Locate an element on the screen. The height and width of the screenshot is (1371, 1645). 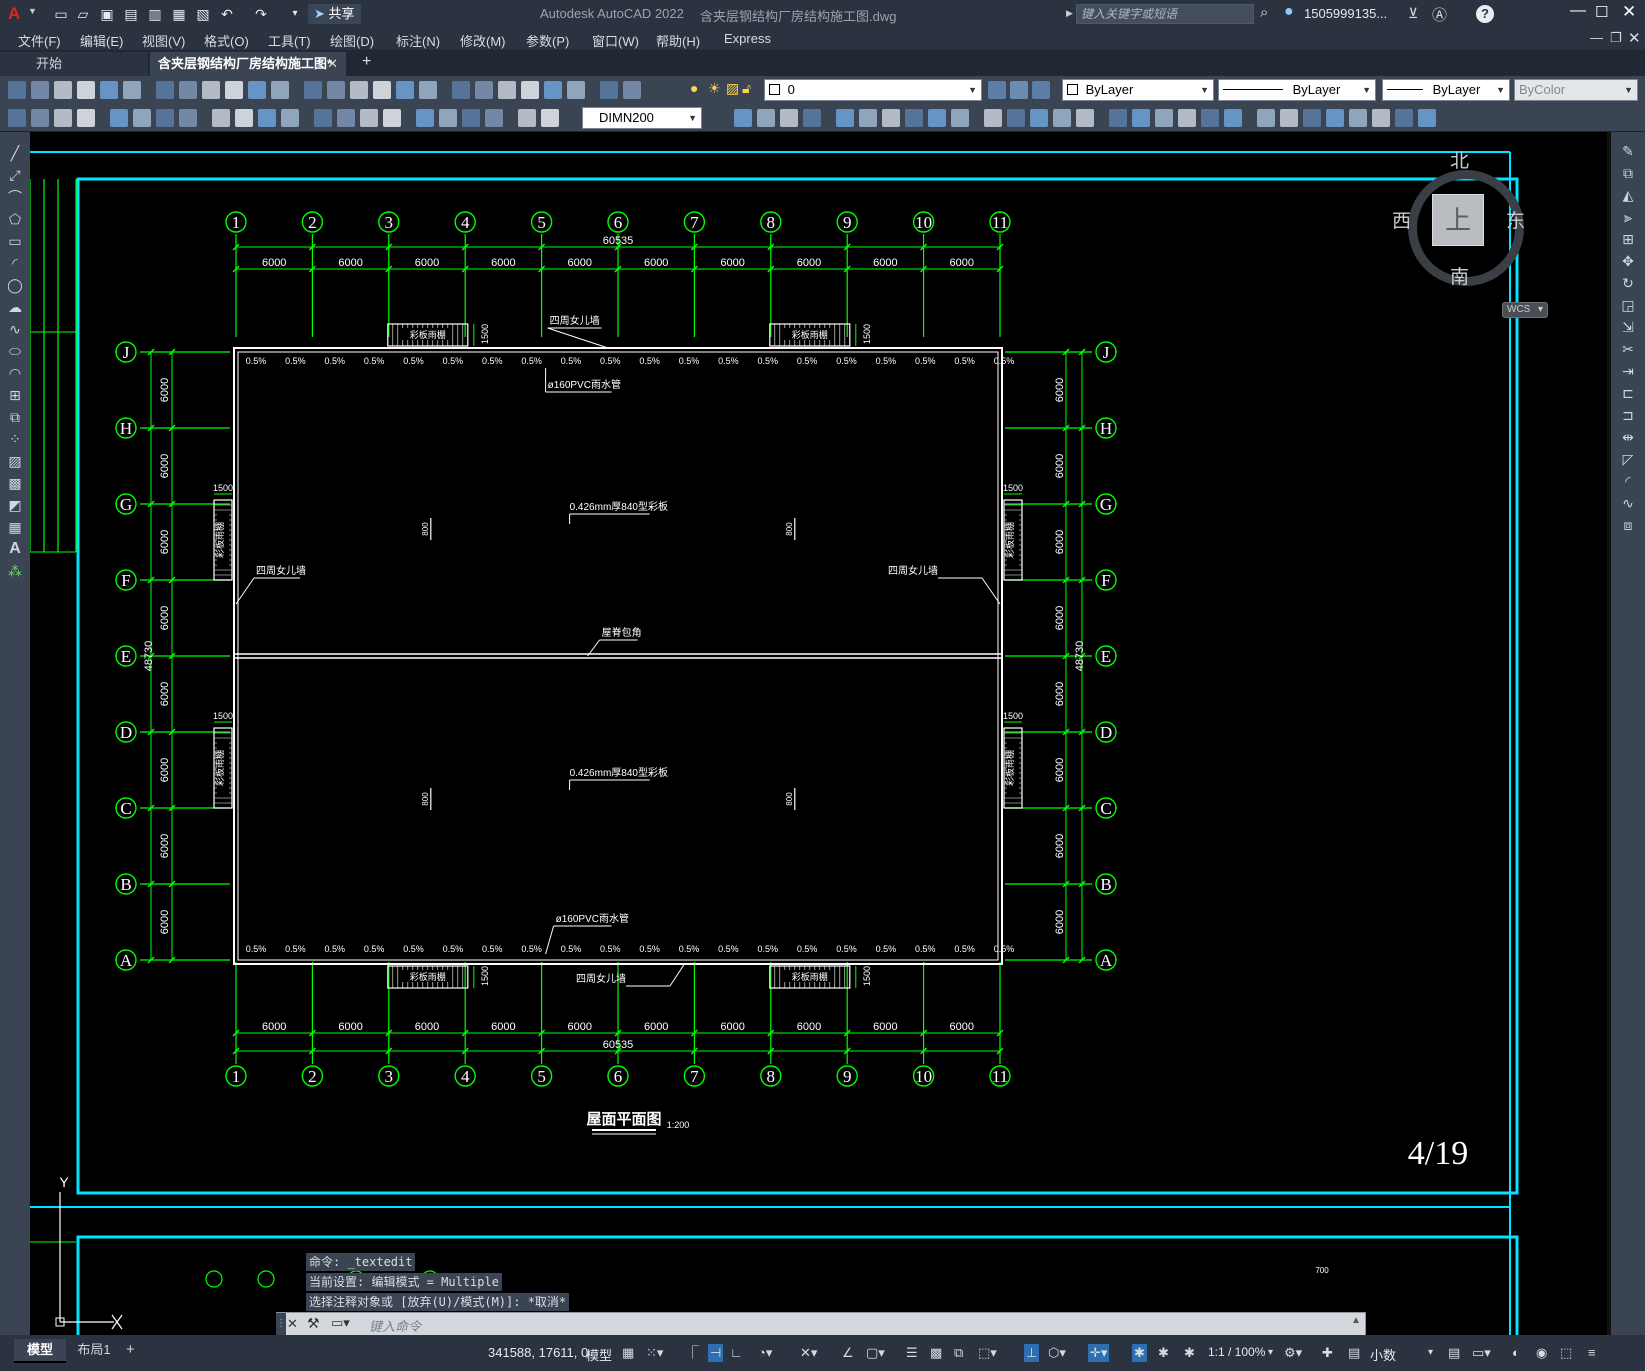
layout-tab-layout1: 布局1 is located at coordinates (94, 1351).